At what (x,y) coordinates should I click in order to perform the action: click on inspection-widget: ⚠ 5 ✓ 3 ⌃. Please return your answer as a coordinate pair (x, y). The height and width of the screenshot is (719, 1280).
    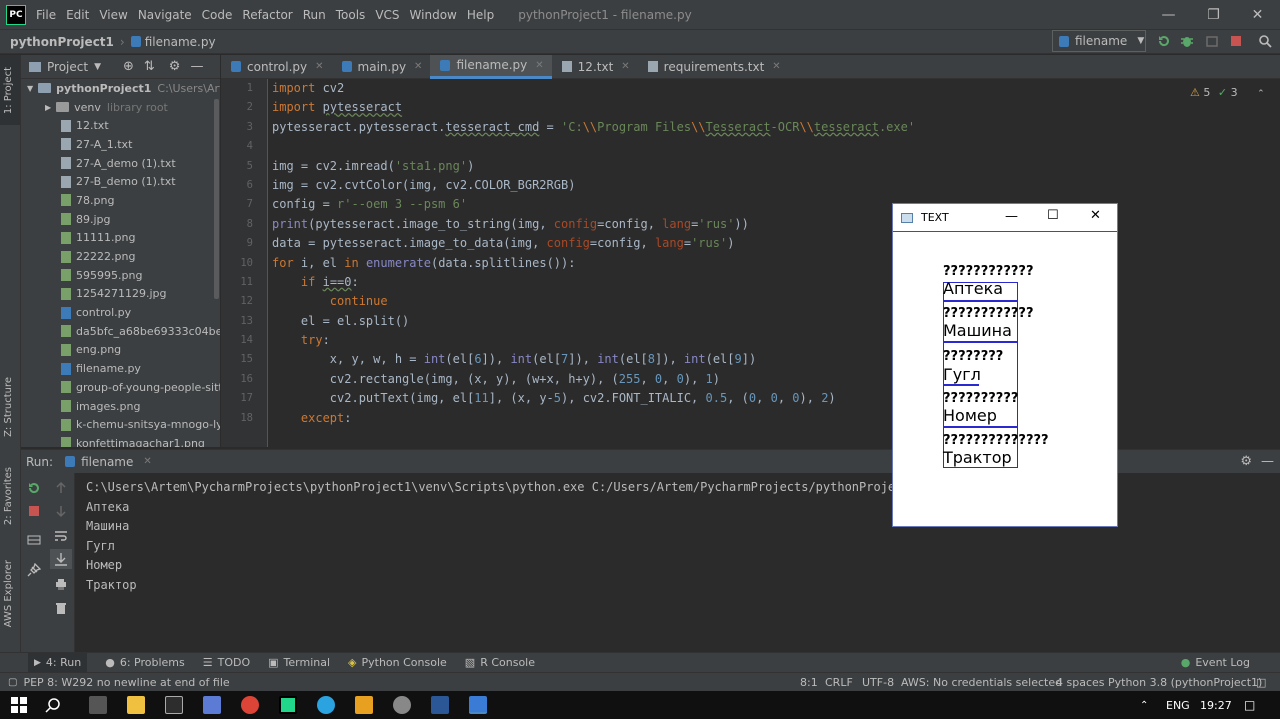
    Looking at the image, I should click on (1227, 92).